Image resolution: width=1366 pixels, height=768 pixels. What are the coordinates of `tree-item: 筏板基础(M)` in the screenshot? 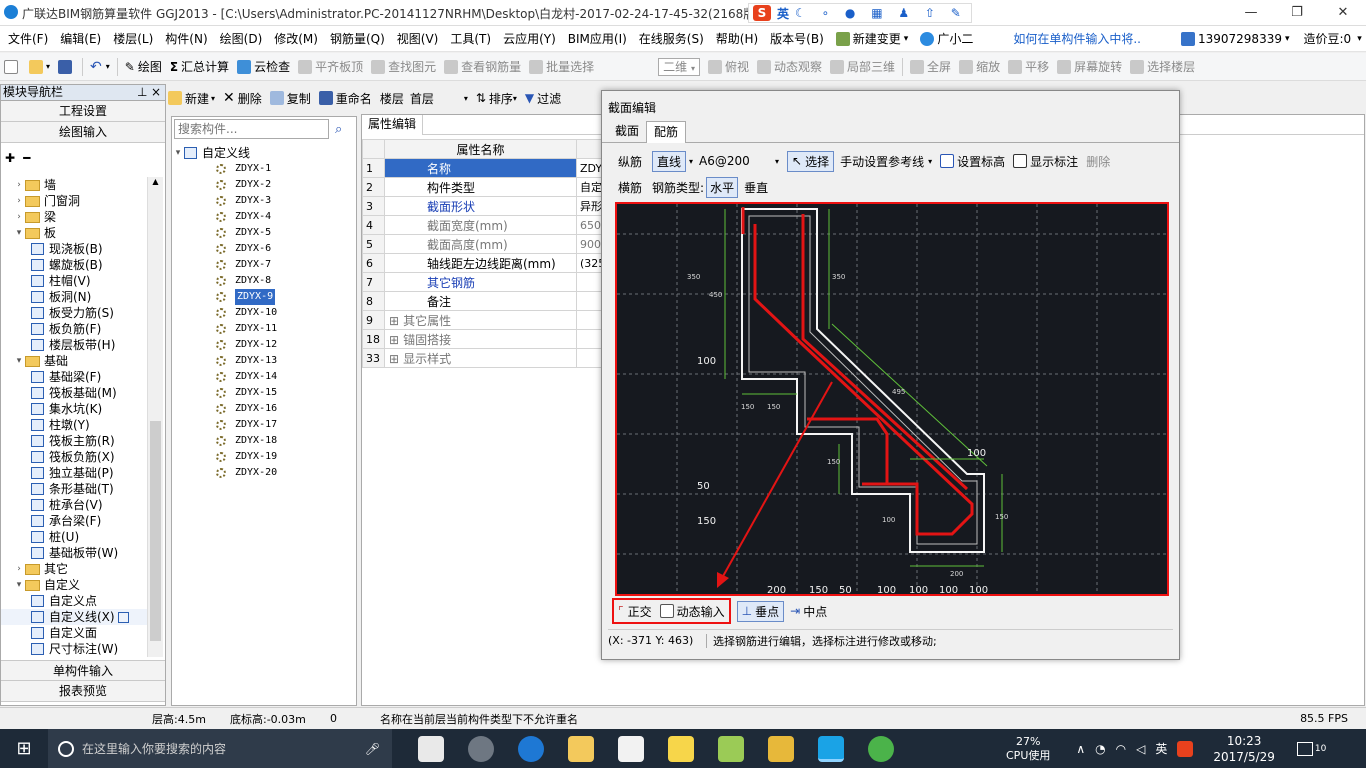 It's located at (74, 393).